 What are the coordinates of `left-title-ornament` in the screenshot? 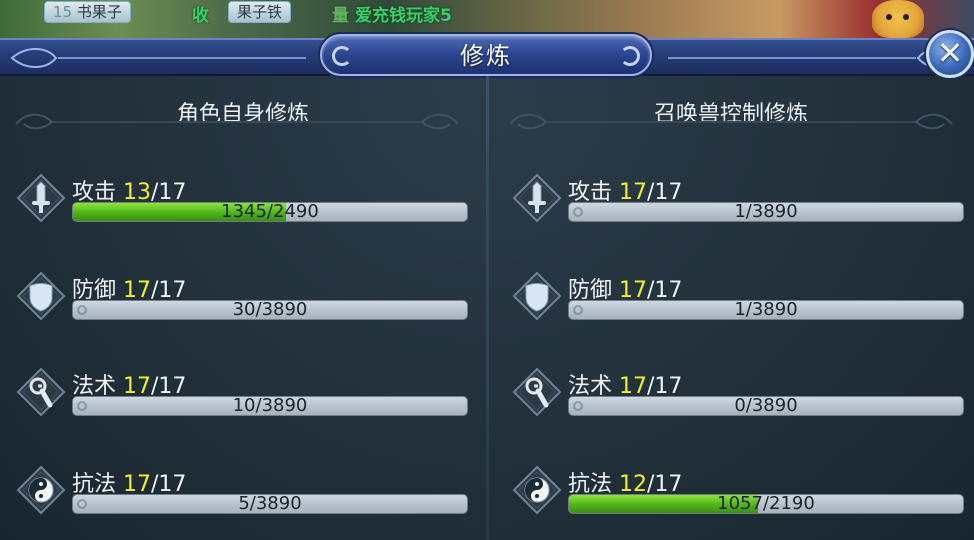 It's located at (237, 121).